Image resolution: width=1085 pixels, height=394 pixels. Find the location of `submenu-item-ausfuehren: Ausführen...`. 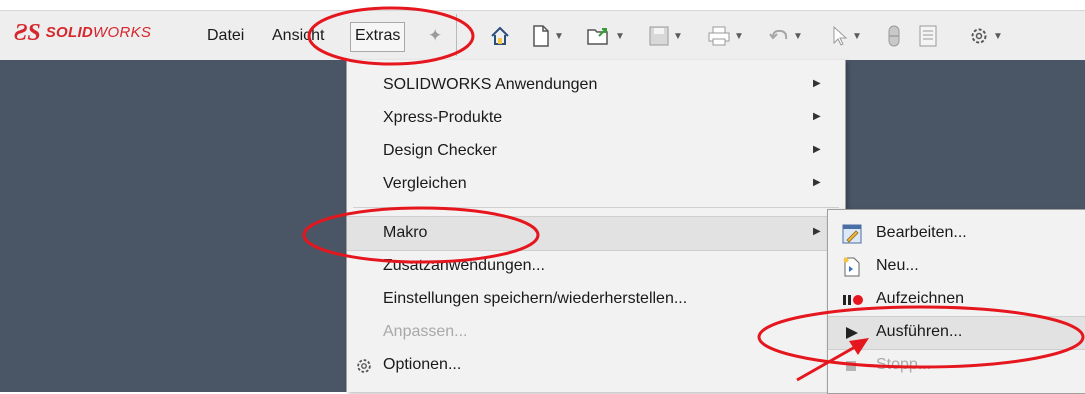

submenu-item-ausfuehren: Ausführen... is located at coordinates (956, 333).